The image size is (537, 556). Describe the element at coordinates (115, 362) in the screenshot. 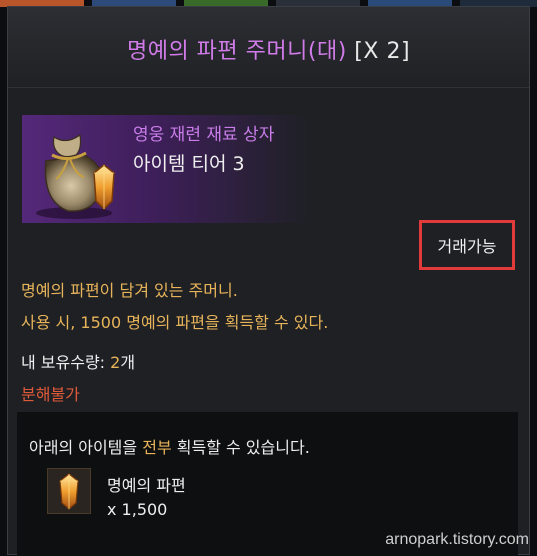

I see `owned-quantity-value: 2` at that location.